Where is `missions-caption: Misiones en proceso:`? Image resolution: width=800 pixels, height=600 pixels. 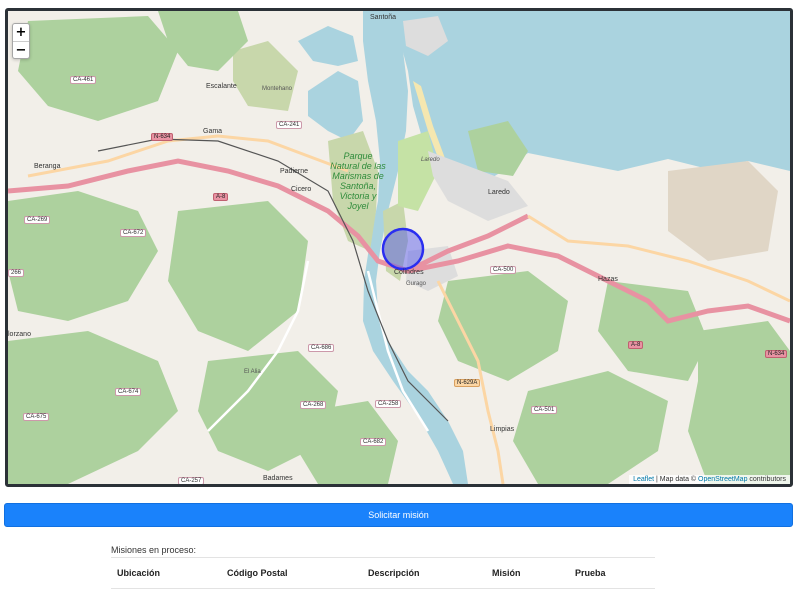
missions-caption: Misiones en proceso: is located at coordinates (154, 550).